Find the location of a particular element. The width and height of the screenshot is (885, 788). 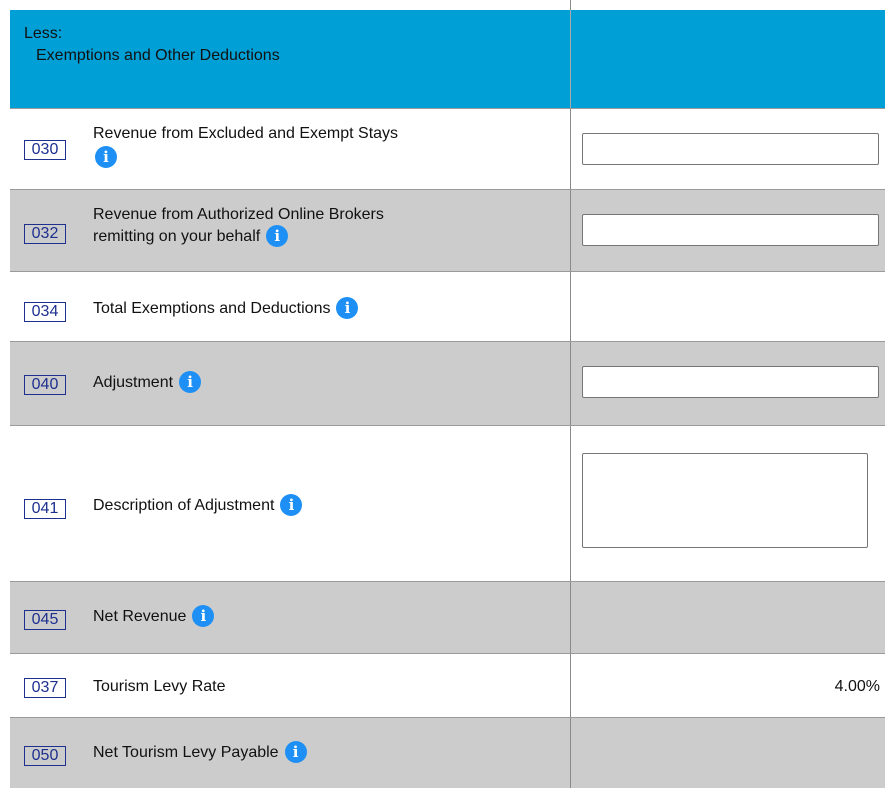

row-label-text: Revenue from Excluded and Exempt Stays is located at coordinates (246, 133).